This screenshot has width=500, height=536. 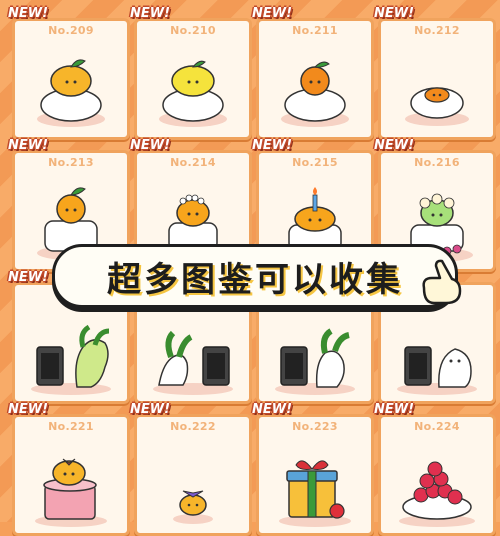 What do you see at coordinates (437, 426) in the screenshot?
I see `card-number: No.224` at bounding box center [437, 426].